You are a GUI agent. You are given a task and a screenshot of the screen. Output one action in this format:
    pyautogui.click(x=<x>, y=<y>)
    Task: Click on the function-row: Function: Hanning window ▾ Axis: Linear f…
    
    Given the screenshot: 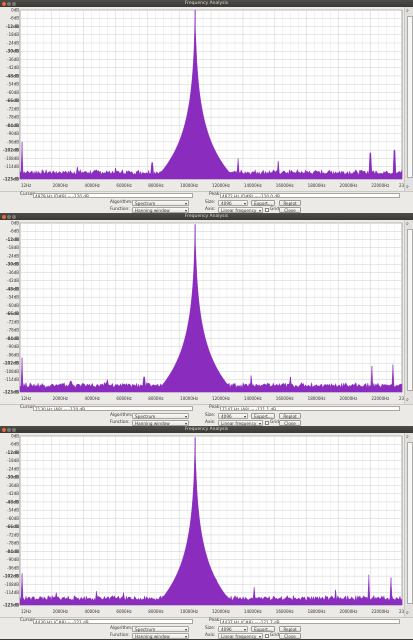 What is the action you would take?
    pyautogui.click(x=206, y=422)
    